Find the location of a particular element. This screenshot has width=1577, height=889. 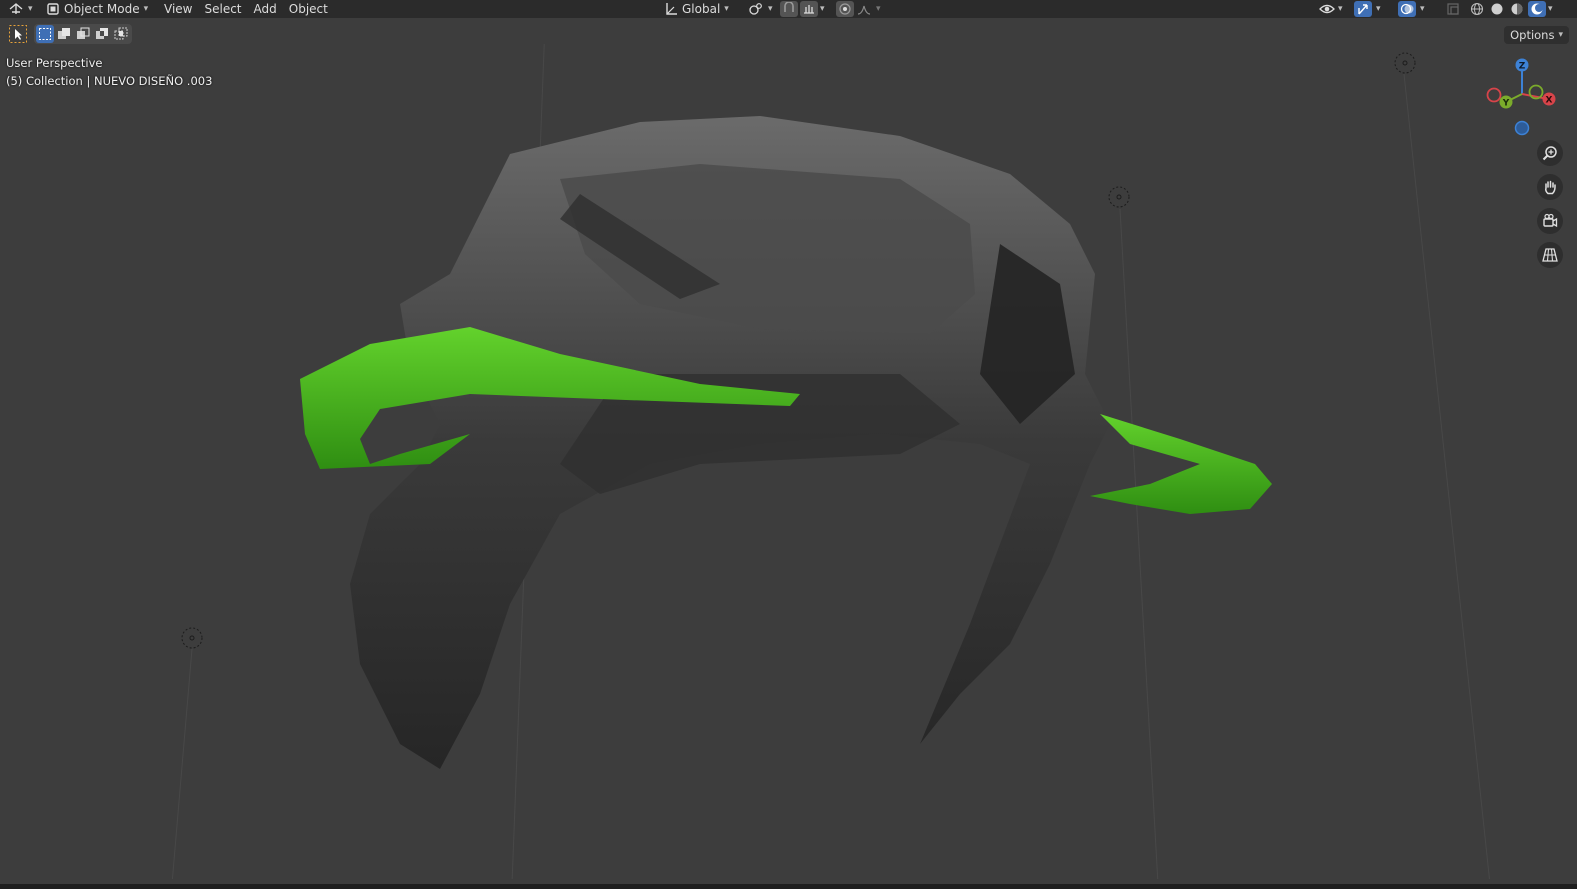

difference-selection-icon is located at coordinates (102, 34).